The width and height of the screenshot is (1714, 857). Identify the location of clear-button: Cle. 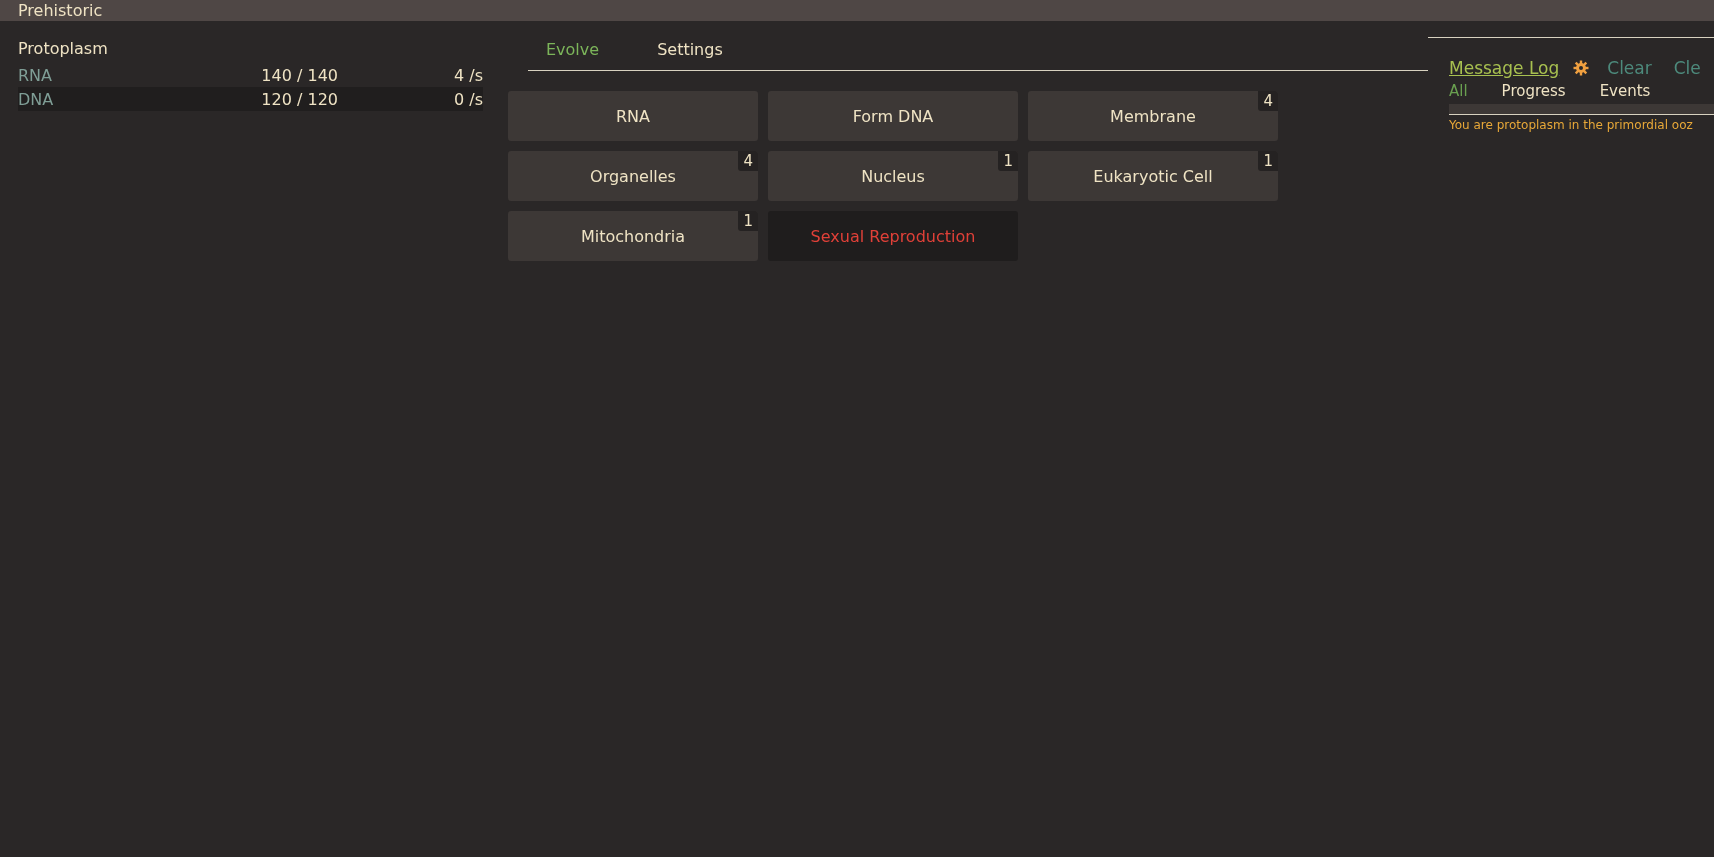
(1687, 68).